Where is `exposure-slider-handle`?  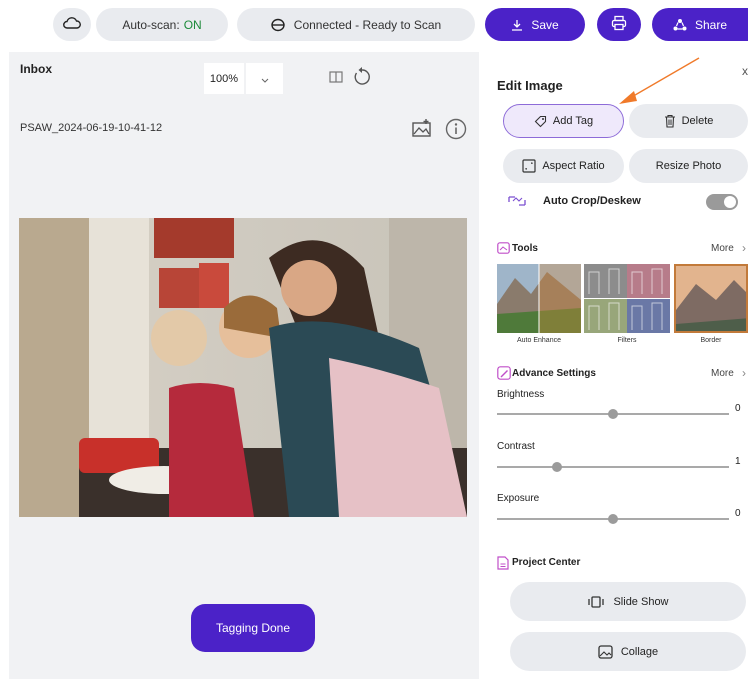
exposure-slider-handle is located at coordinates (613, 519).